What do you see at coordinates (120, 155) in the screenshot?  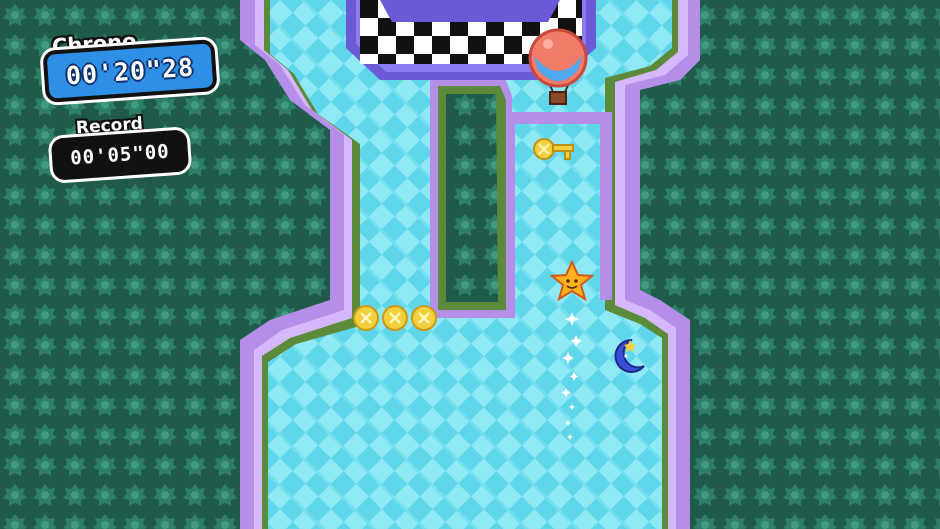 I see `record-time: 00'05"00` at bounding box center [120, 155].